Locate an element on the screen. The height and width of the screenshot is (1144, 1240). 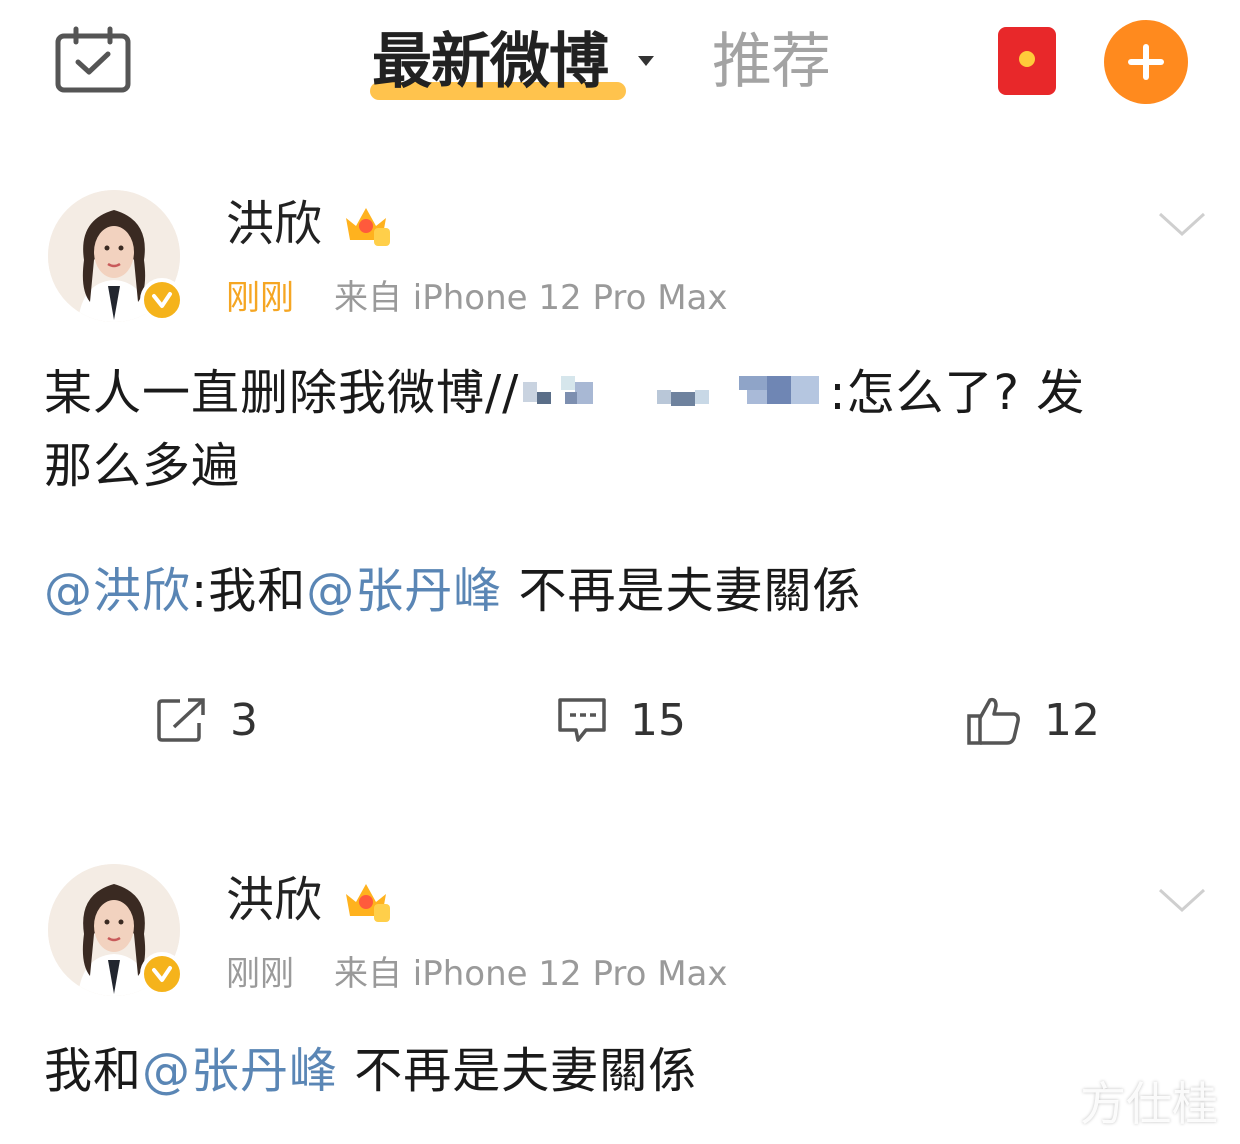
mention-link: @洪欣 is located at coordinates (117, 591).